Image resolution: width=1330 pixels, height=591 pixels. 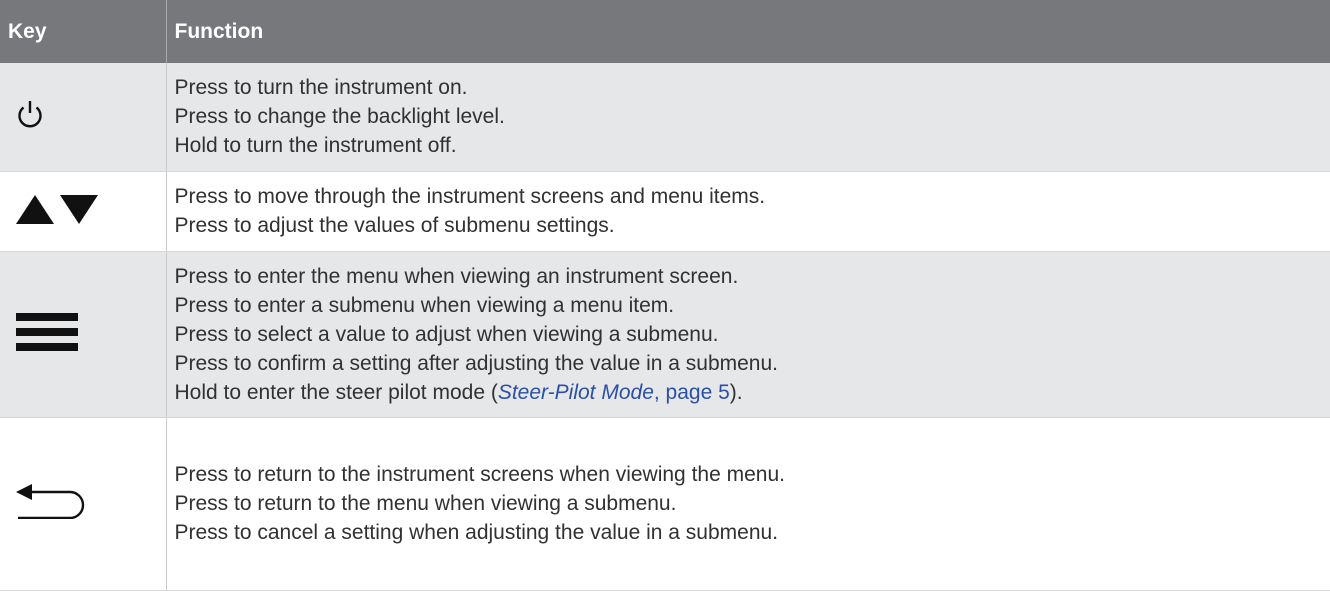 I want to click on table-header-row: Key Function, so click(x=665, y=31).